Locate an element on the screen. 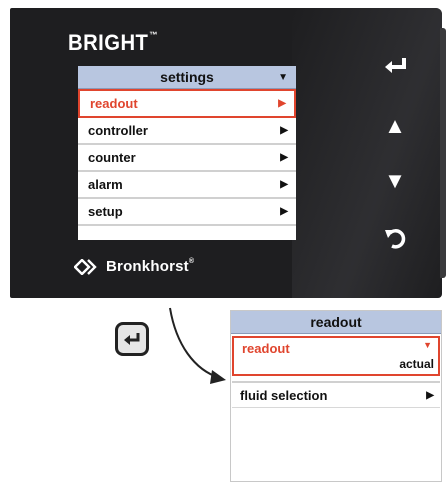  enter-key-illustration is located at coordinates (132, 339).